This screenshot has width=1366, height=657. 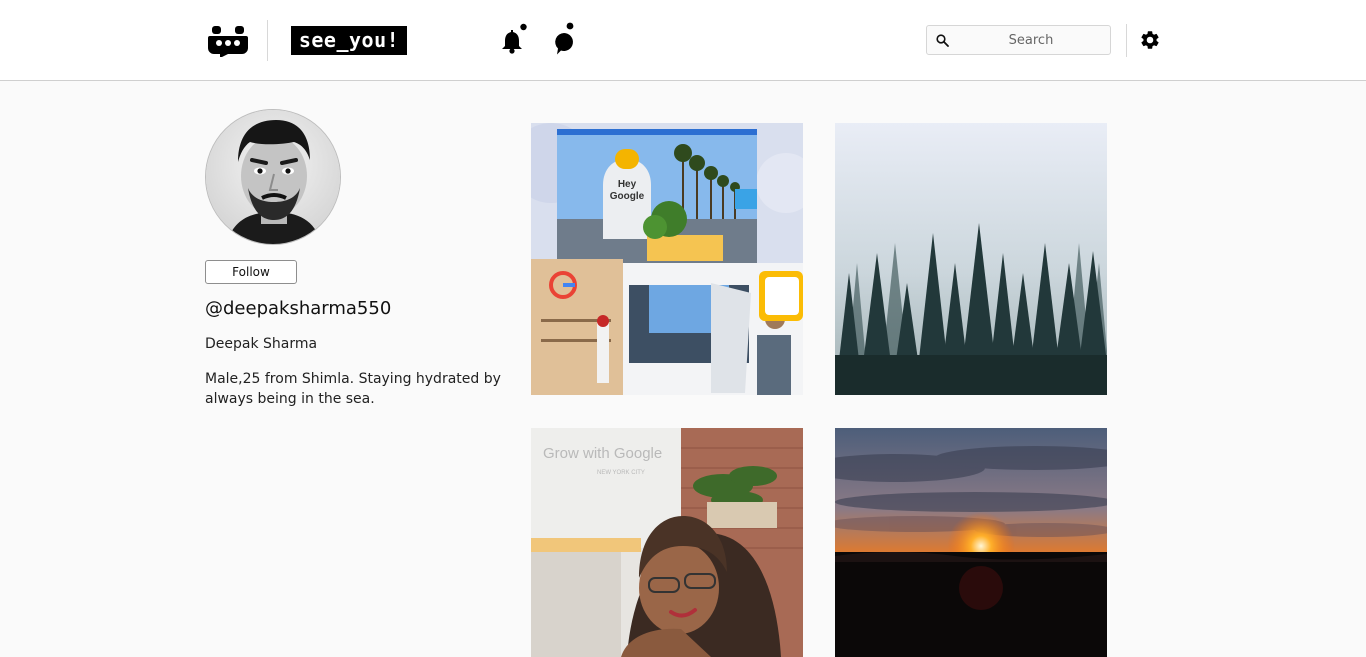 I want to click on post-image-misty-forest, so click(x=971, y=259).